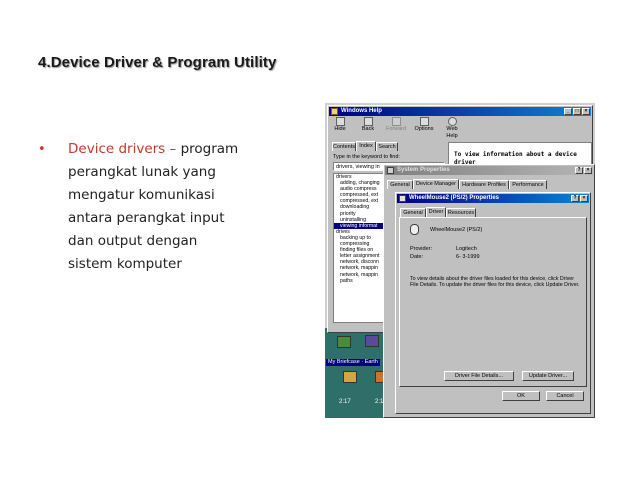  I want to click on hide-label: Hide, so click(340, 129).